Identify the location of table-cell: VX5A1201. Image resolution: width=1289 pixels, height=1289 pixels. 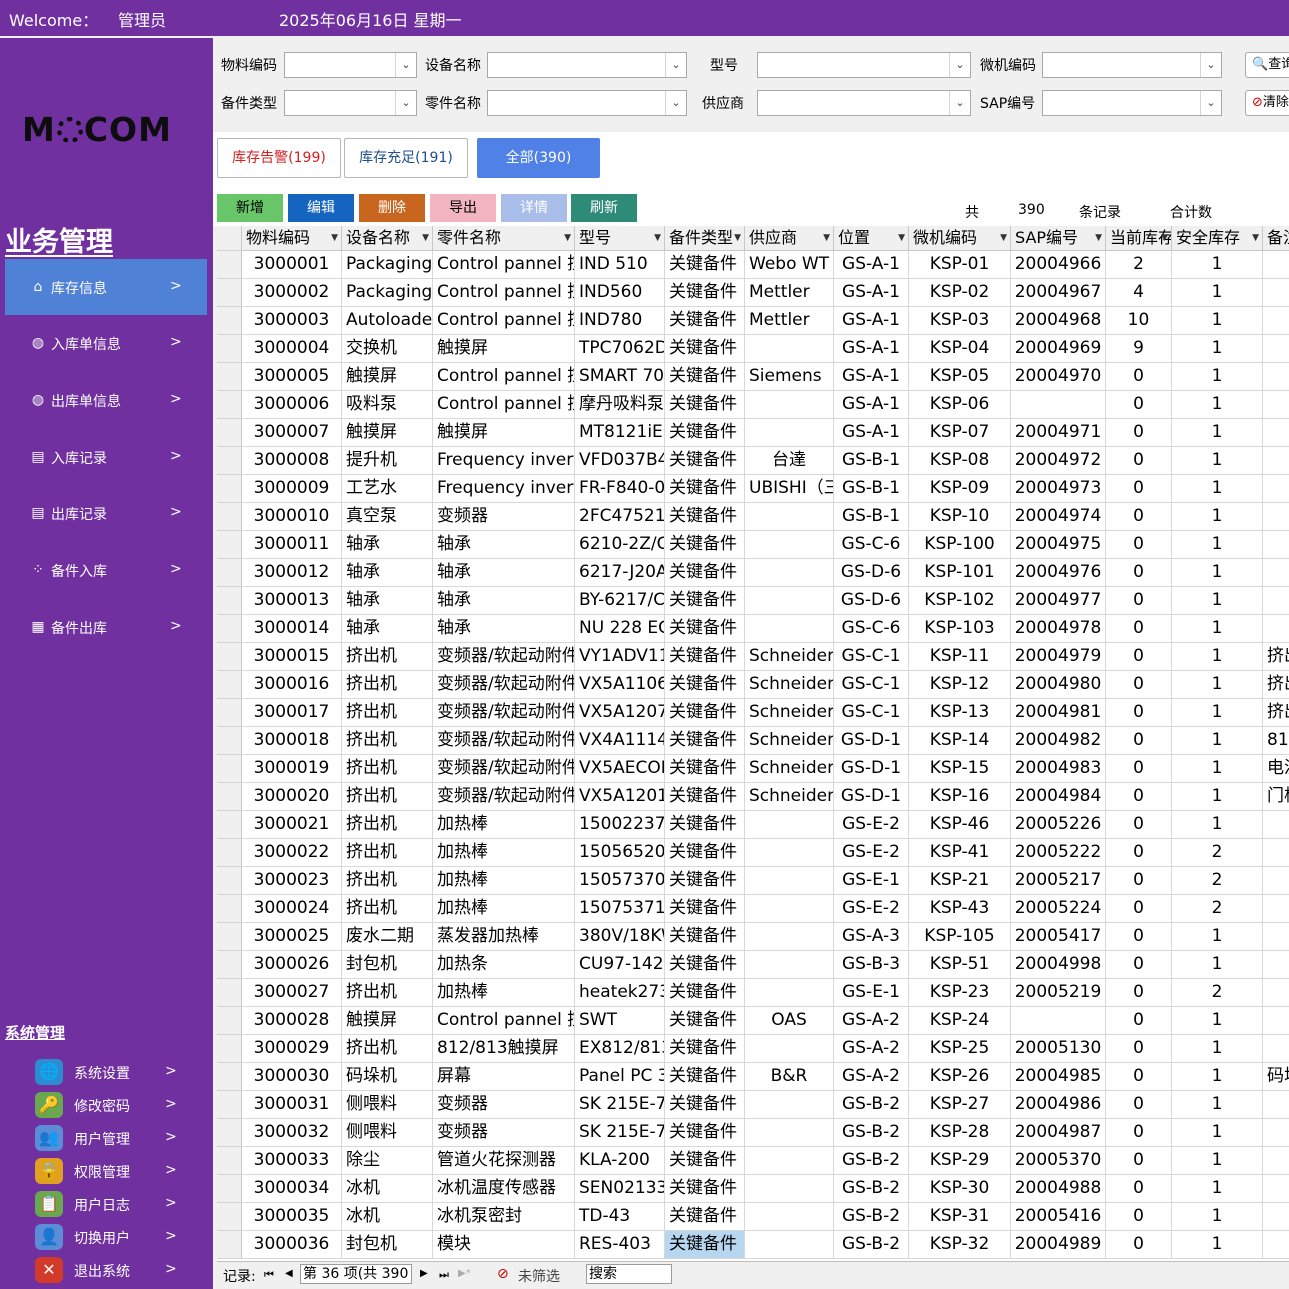
(620, 797).